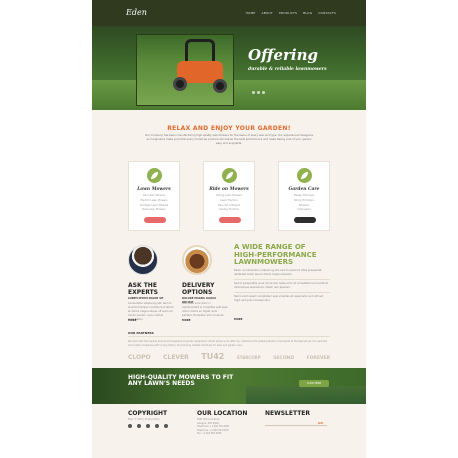  Describe the element at coordinates (186, 320) in the screenshot. I see `delivery-more-link: MORE` at that location.